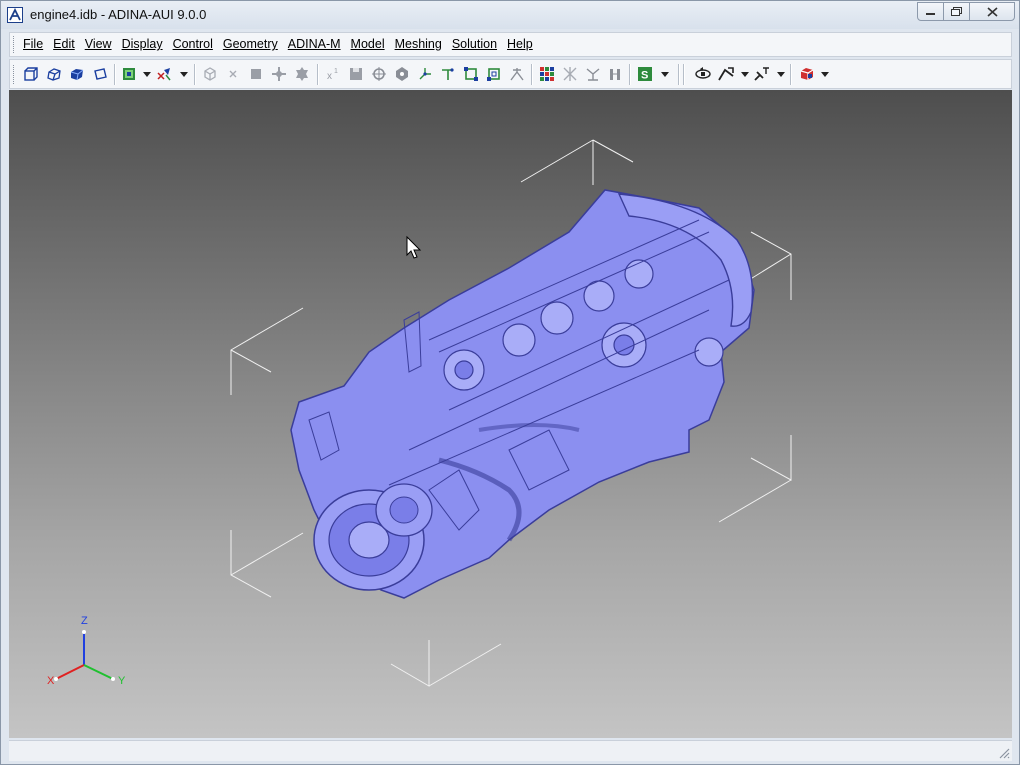 Image resolution: width=1020 pixels, height=765 pixels. What do you see at coordinates (762, 74) in the screenshot?
I see `zoom-icon` at bounding box center [762, 74].